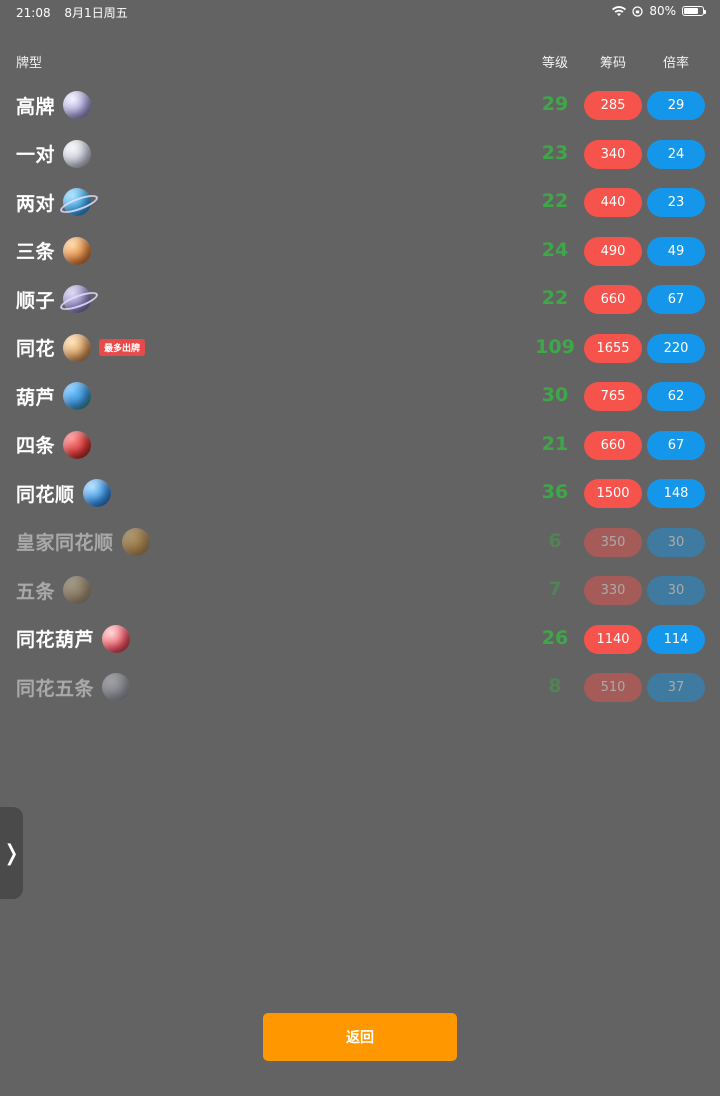 The height and width of the screenshot is (1096, 720). What do you see at coordinates (33, 13) in the screenshot?
I see `status-time: 21:08` at bounding box center [33, 13].